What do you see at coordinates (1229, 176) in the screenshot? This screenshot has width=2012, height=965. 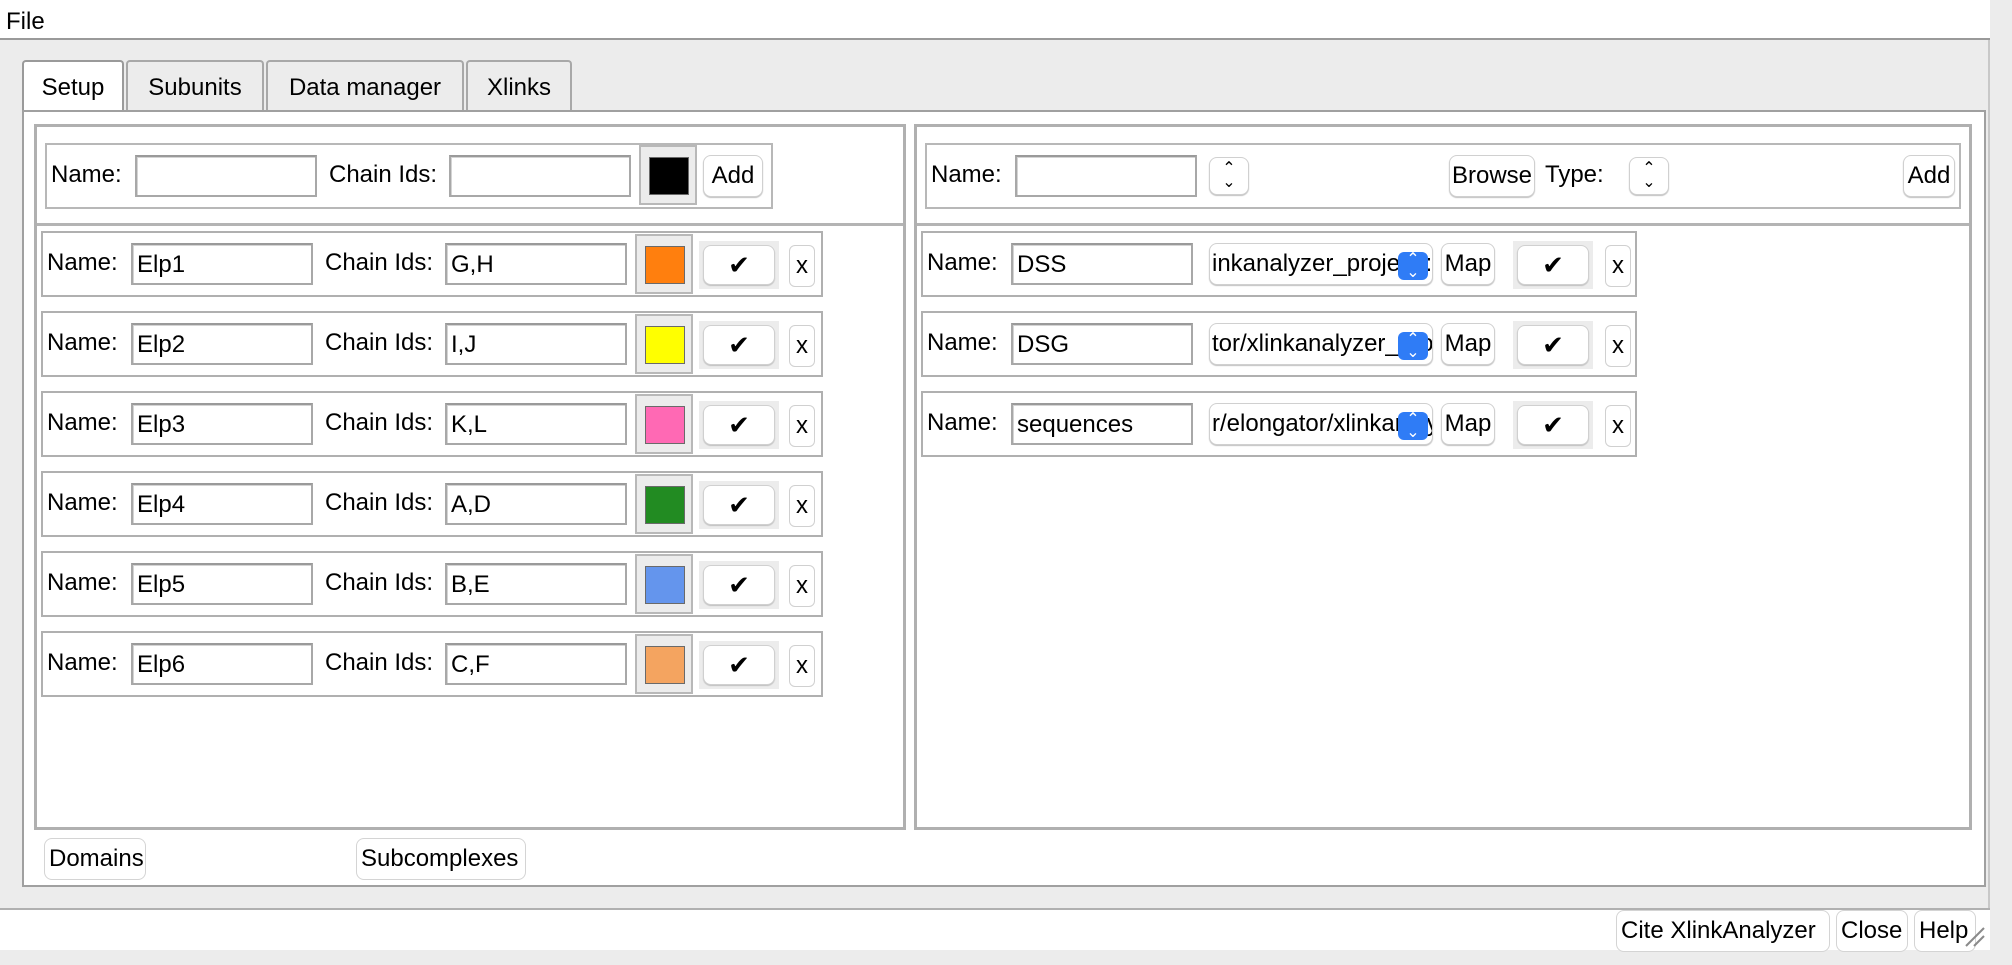 I see `up-down-chevron-icon: ⌃ ⌄` at bounding box center [1229, 176].